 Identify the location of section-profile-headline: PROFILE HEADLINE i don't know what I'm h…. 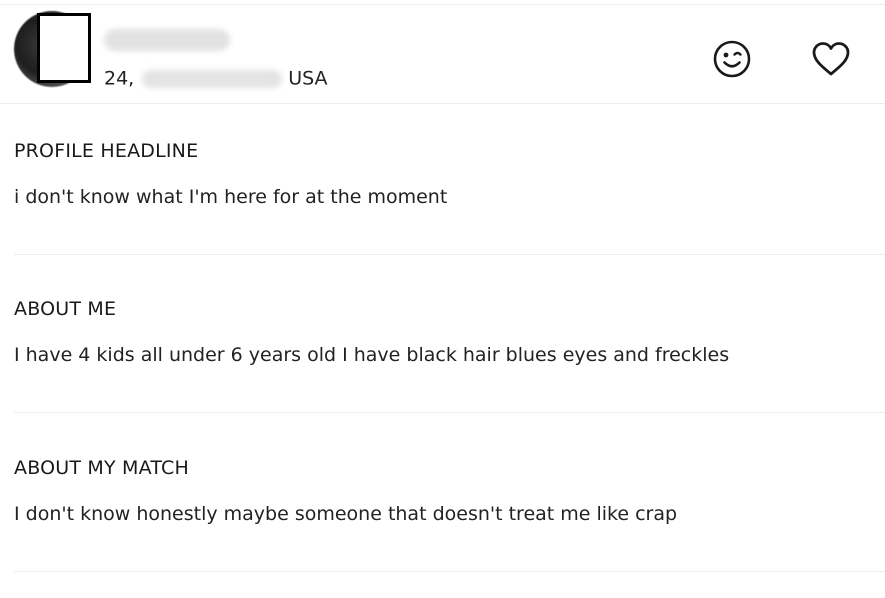
(449, 174).